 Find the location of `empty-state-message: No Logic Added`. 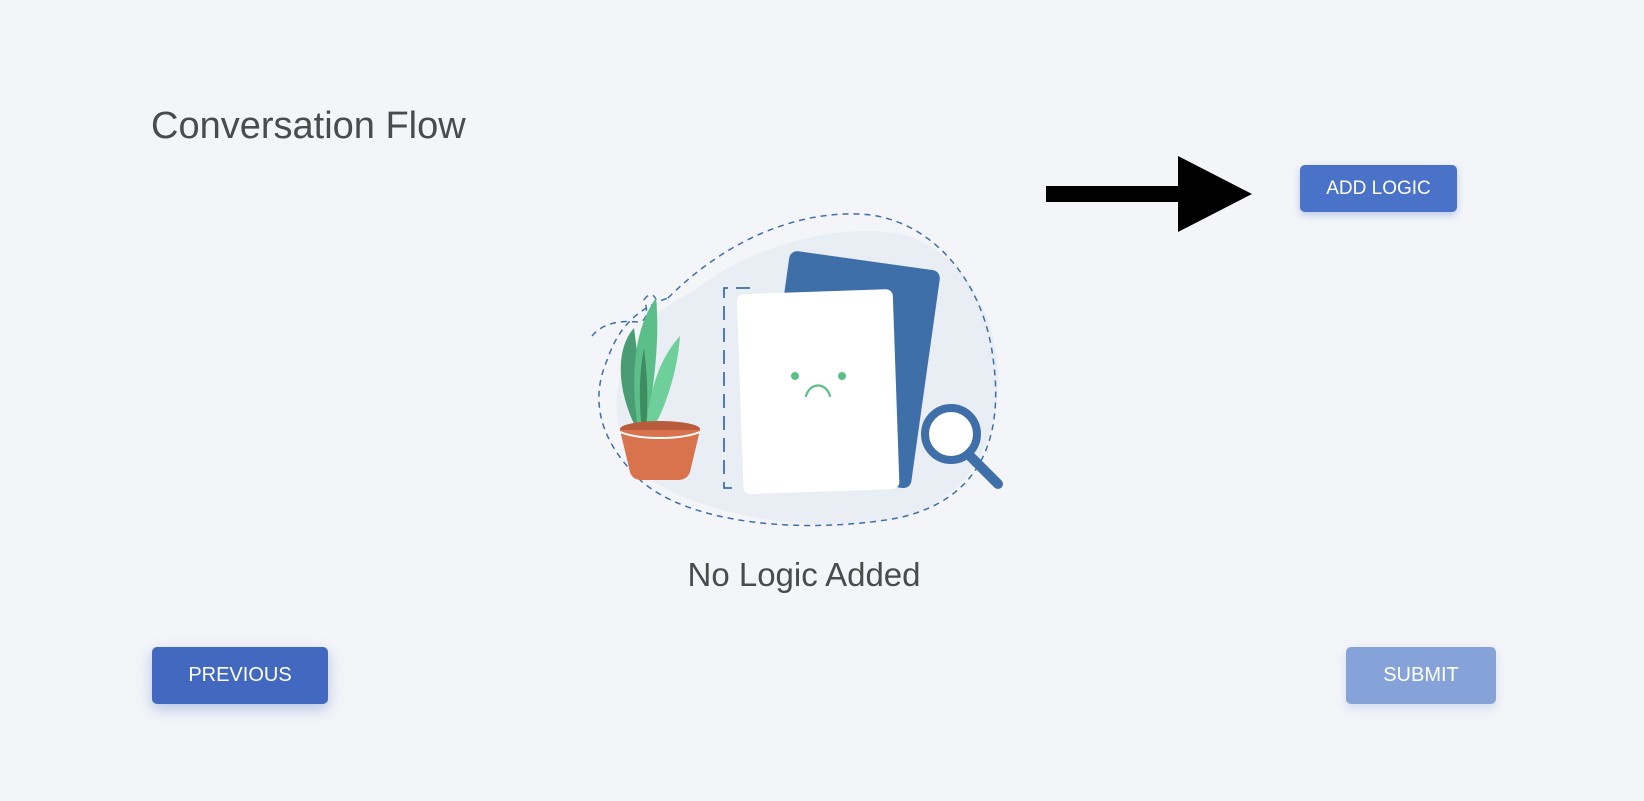

empty-state-message: No Logic Added is located at coordinates (804, 574).